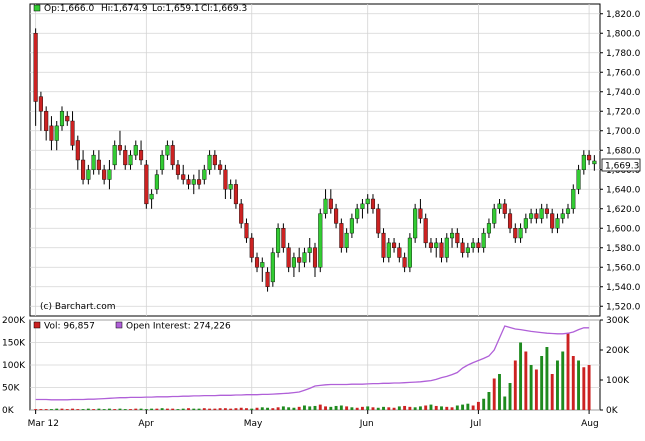 This screenshot has height=441, width=645. What do you see at coordinates (623, 132) in the screenshot?
I see `price-tick-label: 1,700.0` at bounding box center [623, 132].